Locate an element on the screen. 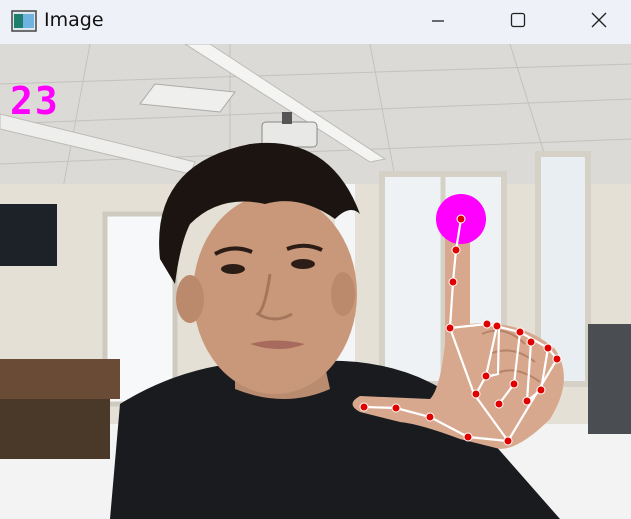  minimize-button is located at coordinates (438, 22).